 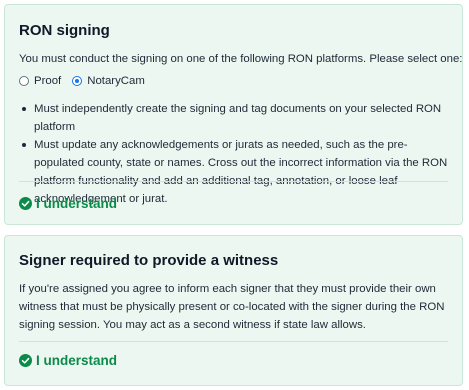 What do you see at coordinates (64, 30) in the screenshot?
I see `ron-signing-title: RON signing` at bounding box center [64, 30].